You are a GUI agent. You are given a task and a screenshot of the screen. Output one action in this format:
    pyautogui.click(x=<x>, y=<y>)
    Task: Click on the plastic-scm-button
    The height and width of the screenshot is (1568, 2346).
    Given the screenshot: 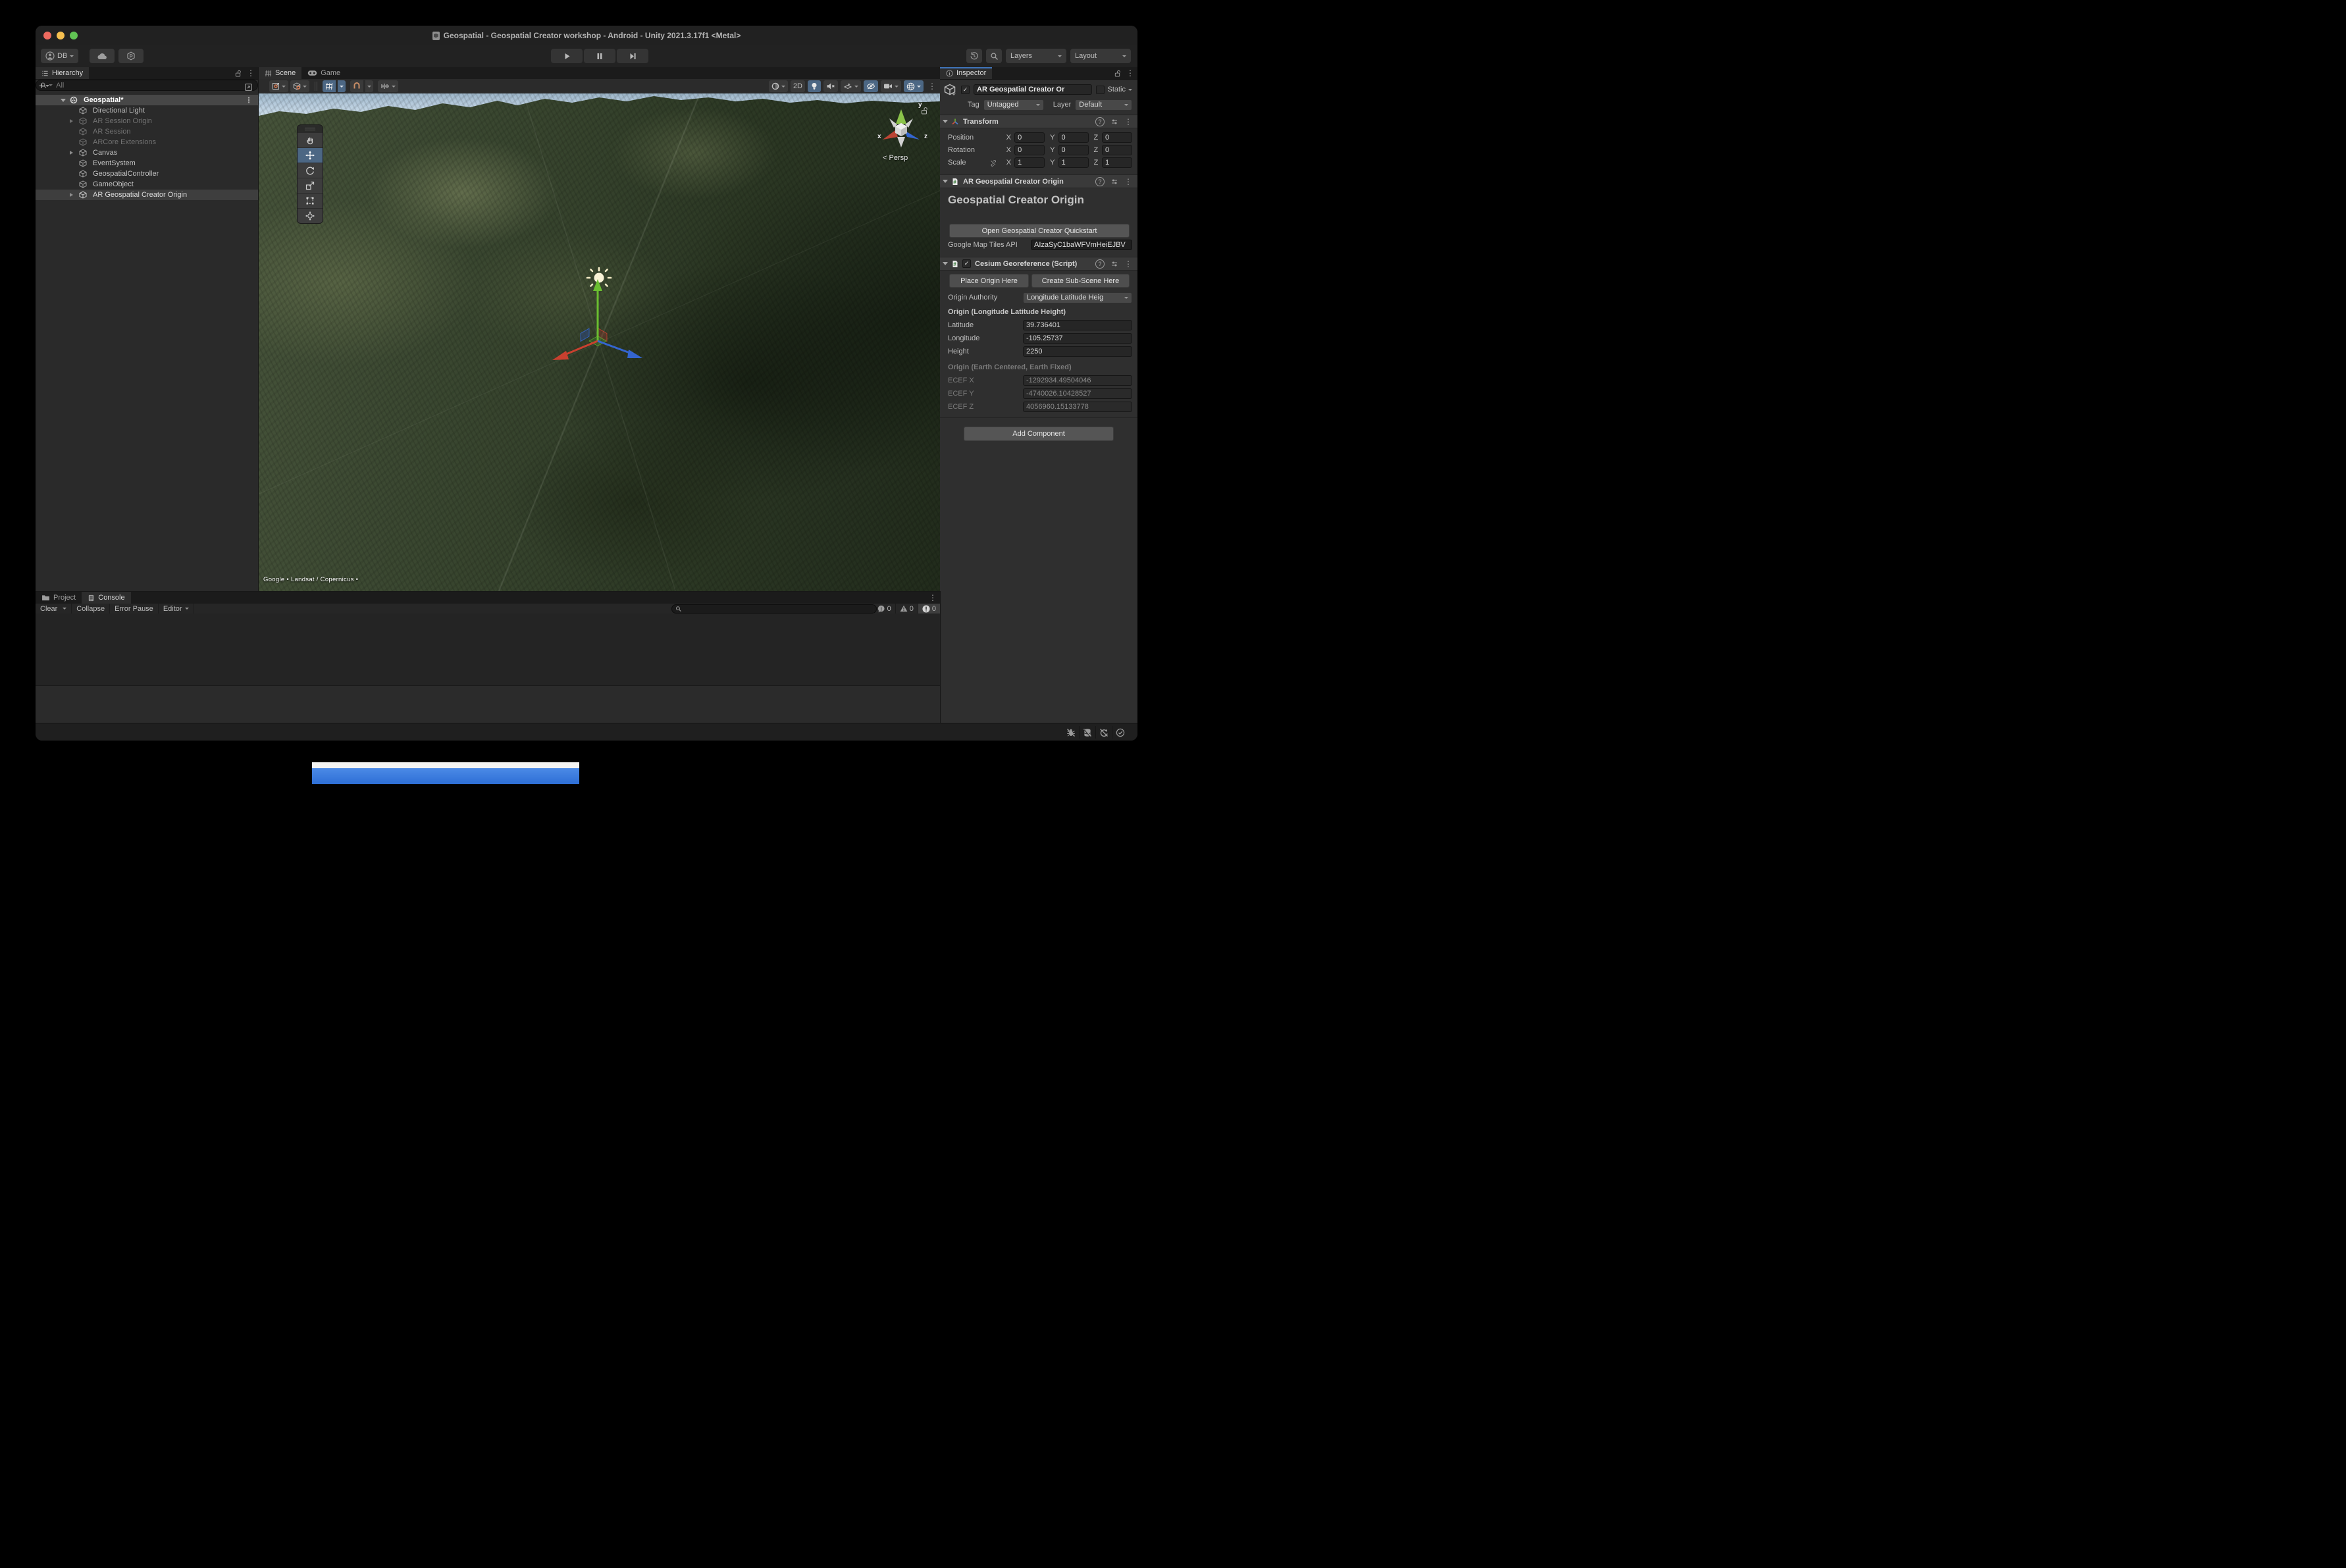 What is the action you would take?
    pyautogui.click(x=130, y=56)
    